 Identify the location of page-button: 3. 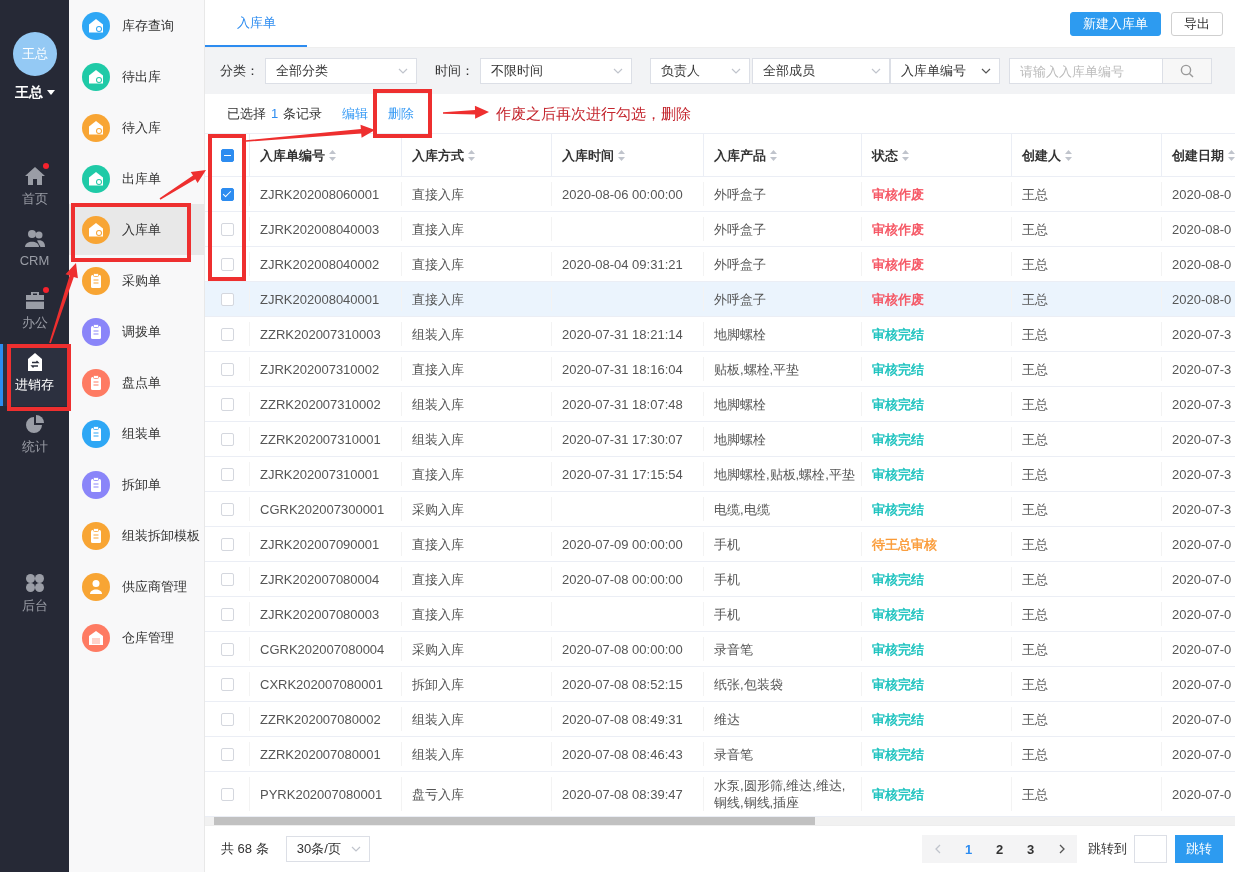
(1030, 849).